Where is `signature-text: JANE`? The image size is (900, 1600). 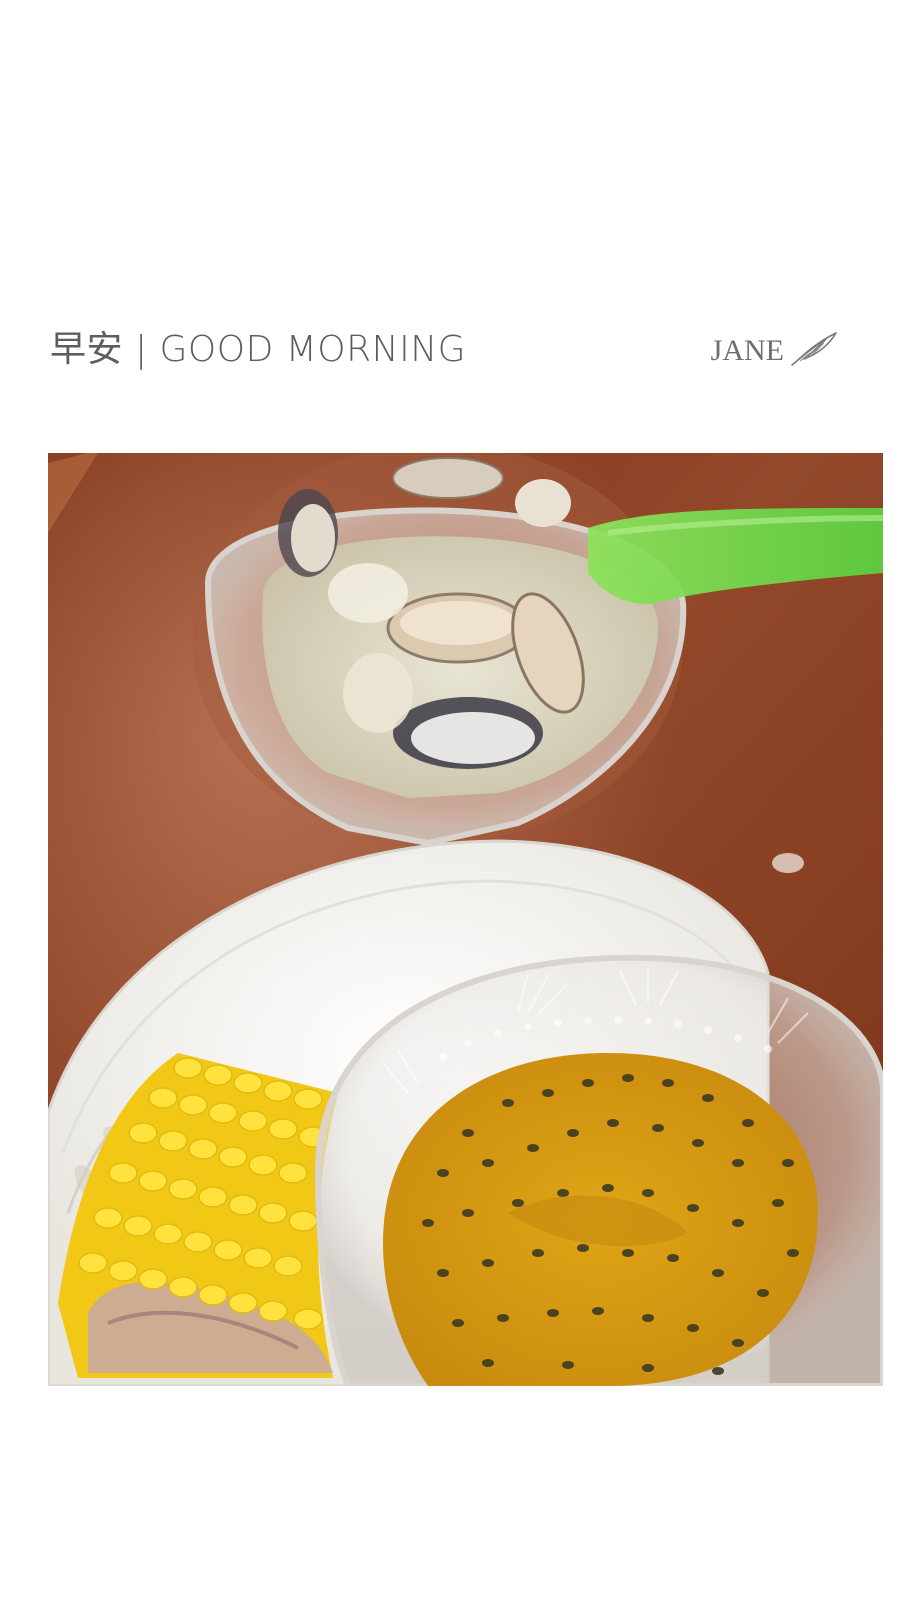
signature-text: JANE is located at coordinates (747, 350).